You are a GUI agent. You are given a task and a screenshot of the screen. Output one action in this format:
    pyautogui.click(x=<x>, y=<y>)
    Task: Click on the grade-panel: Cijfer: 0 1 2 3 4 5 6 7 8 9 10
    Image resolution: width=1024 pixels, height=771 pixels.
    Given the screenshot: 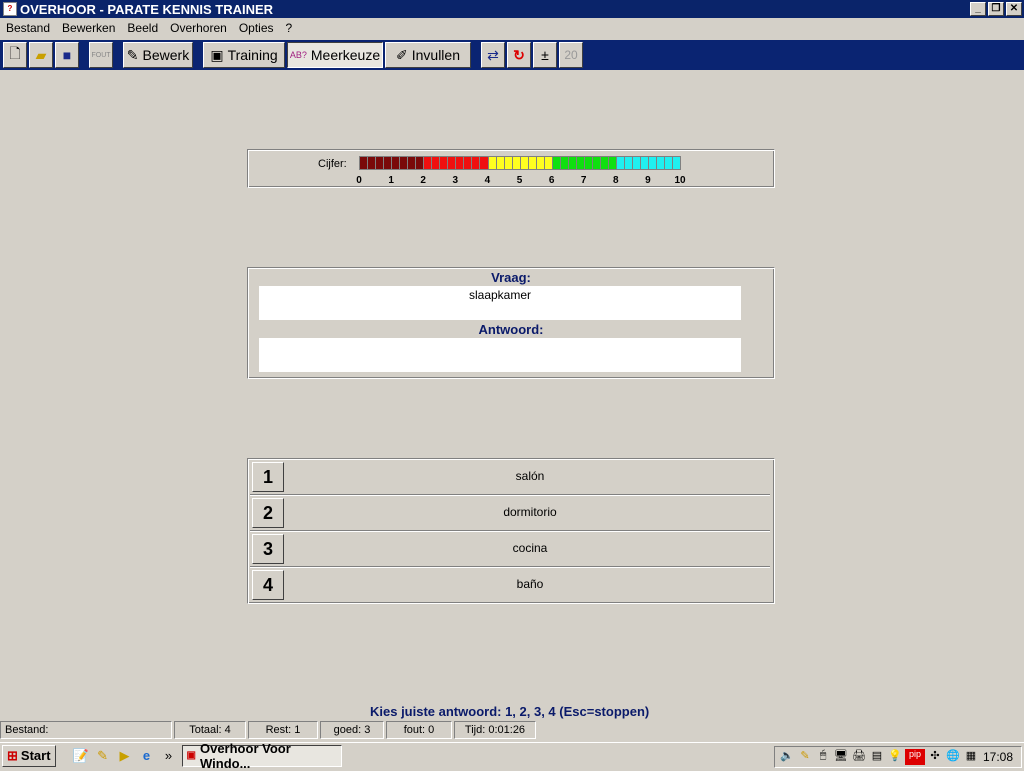 What is the action you would take?
    pyautogui.click(x=511, y=168)
    